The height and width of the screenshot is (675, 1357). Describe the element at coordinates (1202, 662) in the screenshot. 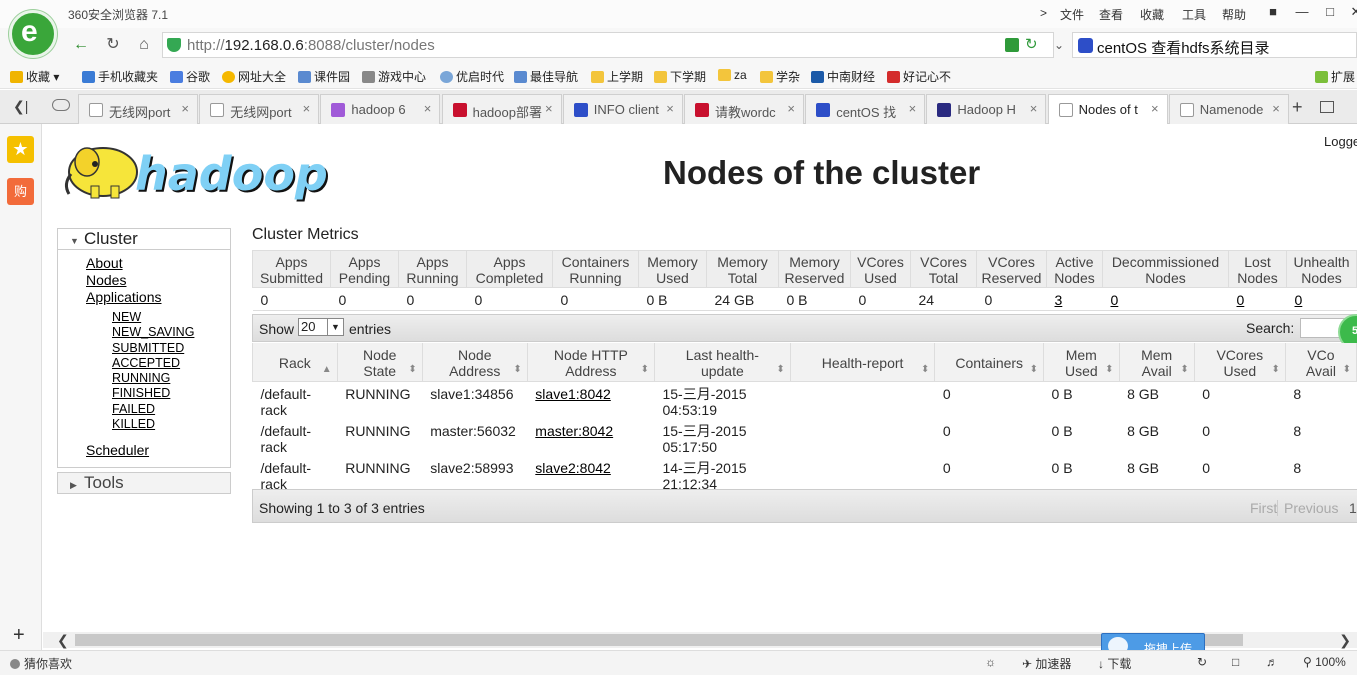

I see `refresh-status-icon: ↻` at that location.